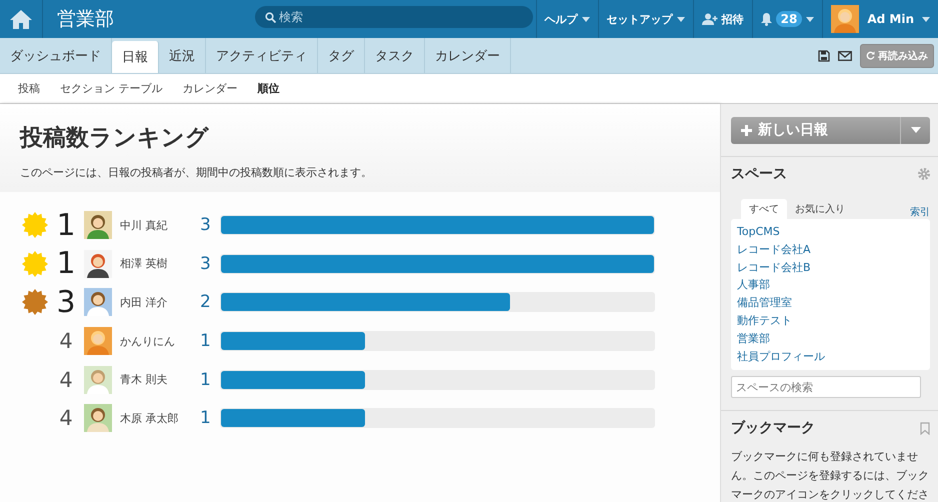  I want to click on subnav-link: 投稿, so click(29, 88).